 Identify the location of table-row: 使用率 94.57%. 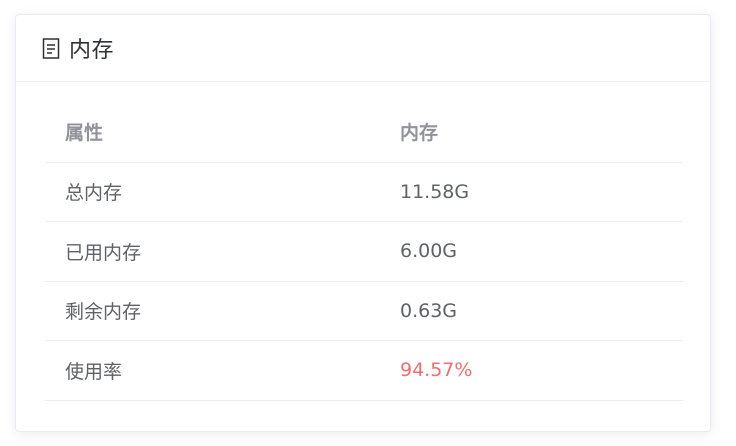
(364, 370).